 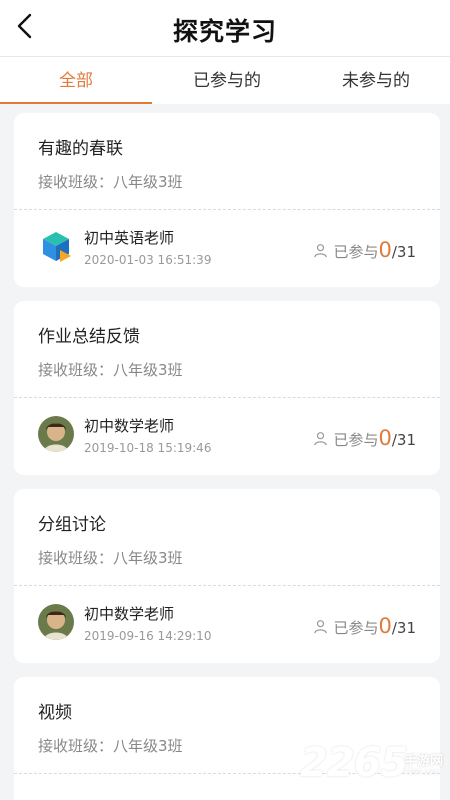 I want to click on post-time: 2019-09-16 14:29:10, so click(x=148, y=636).